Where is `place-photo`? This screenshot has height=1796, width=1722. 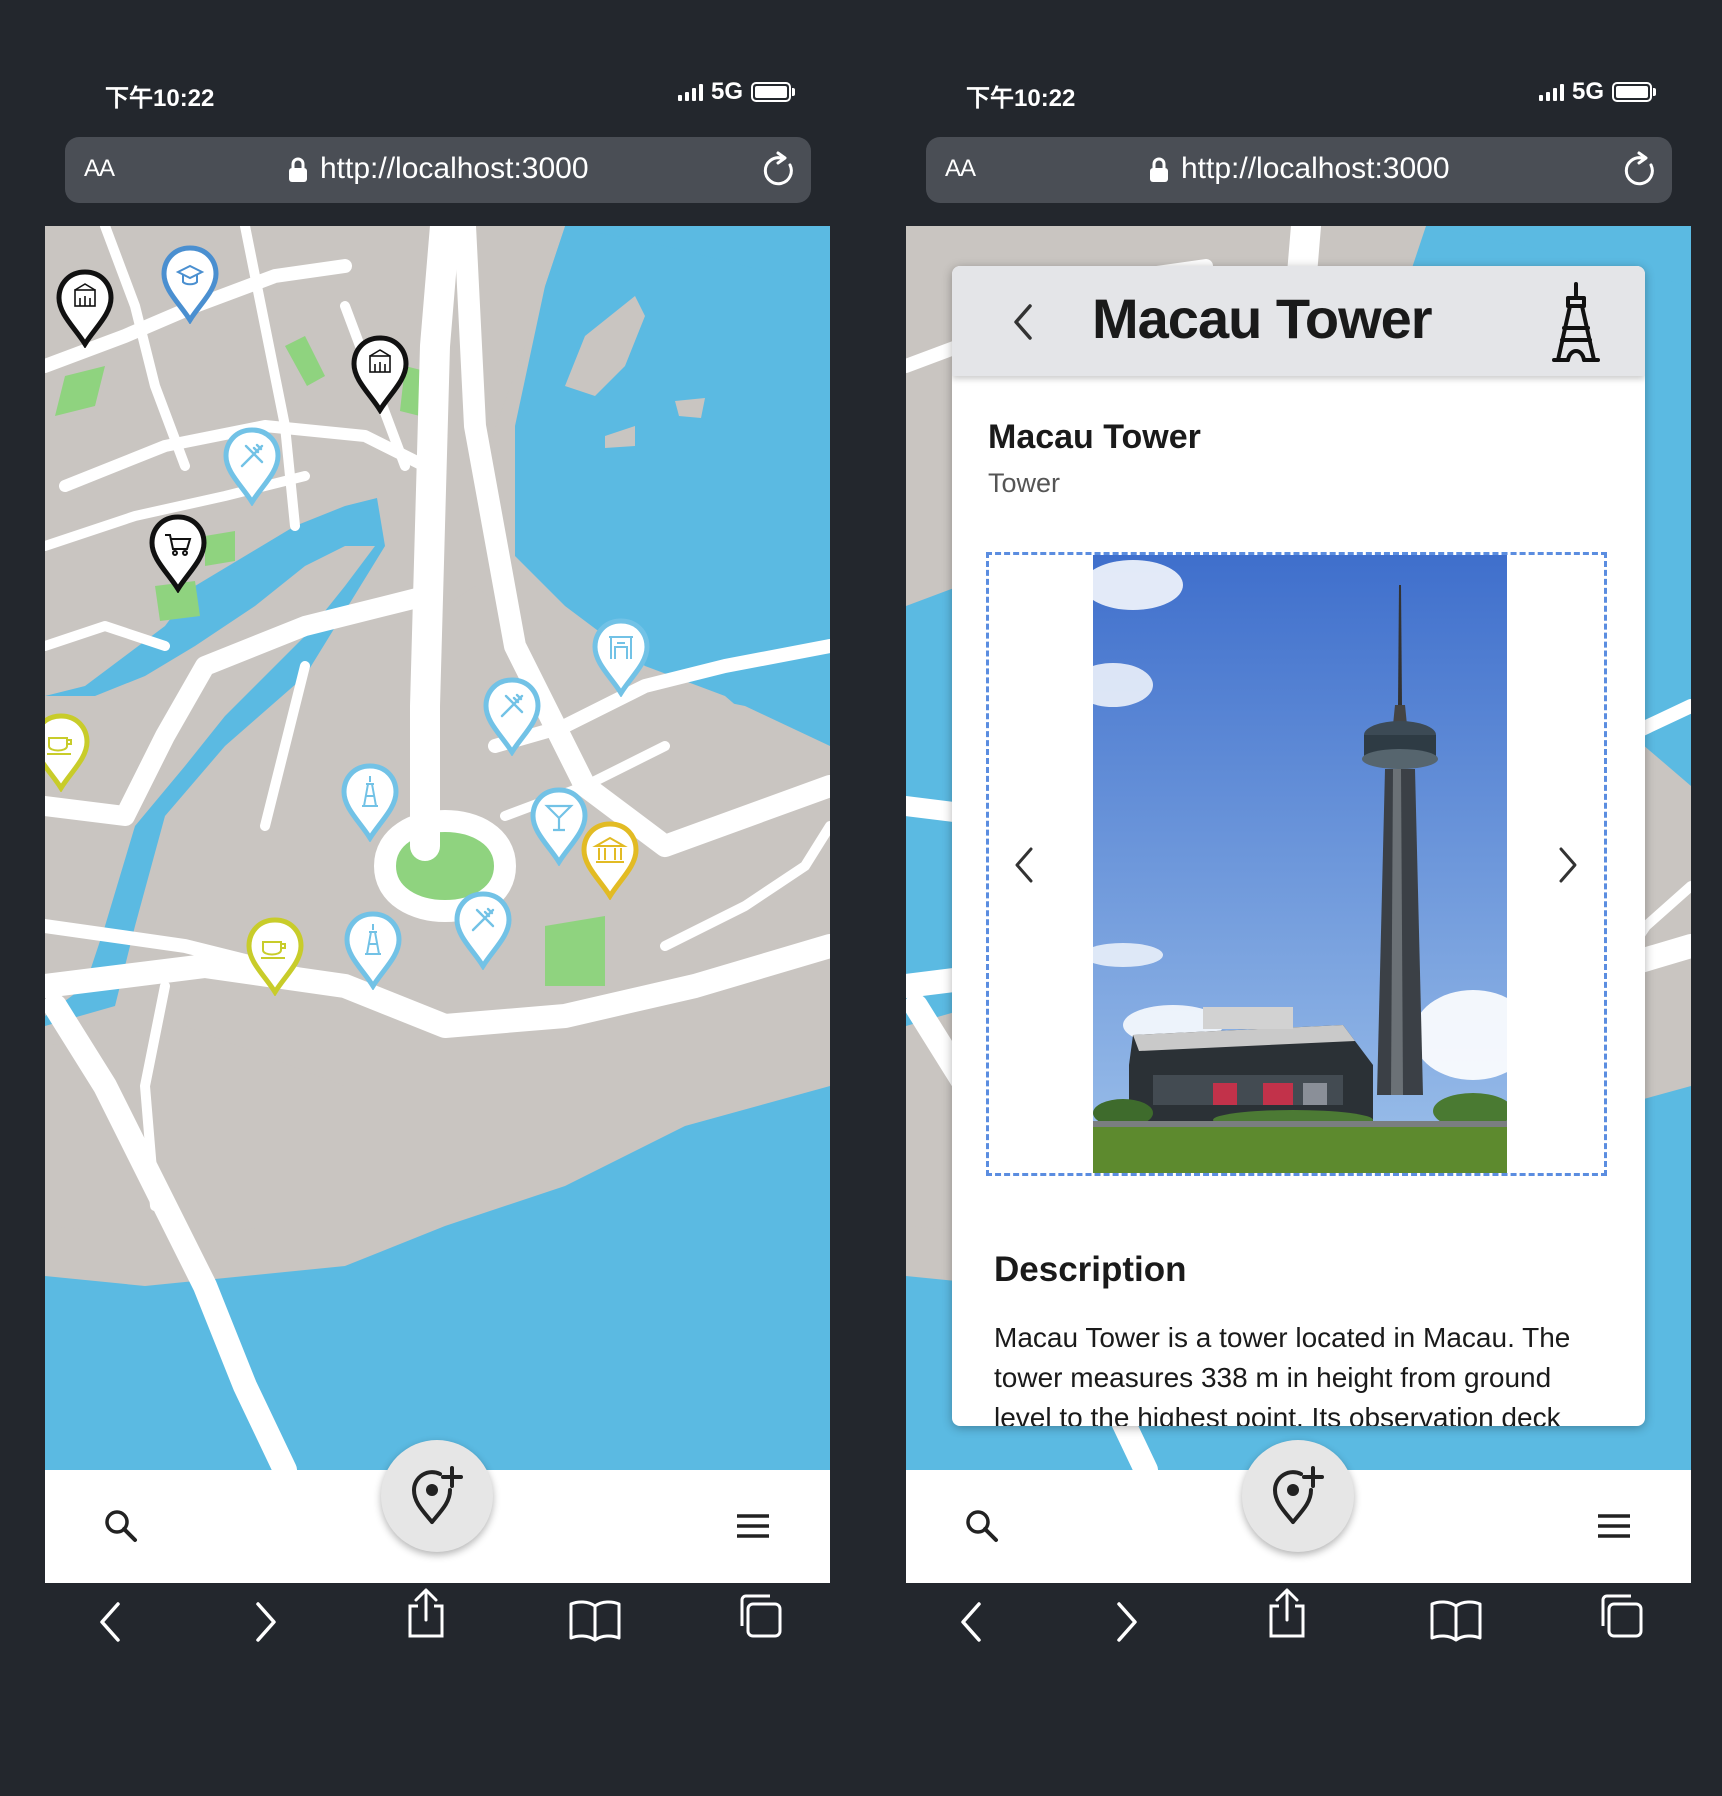
place-photo is located at coordinates (1300, 864).